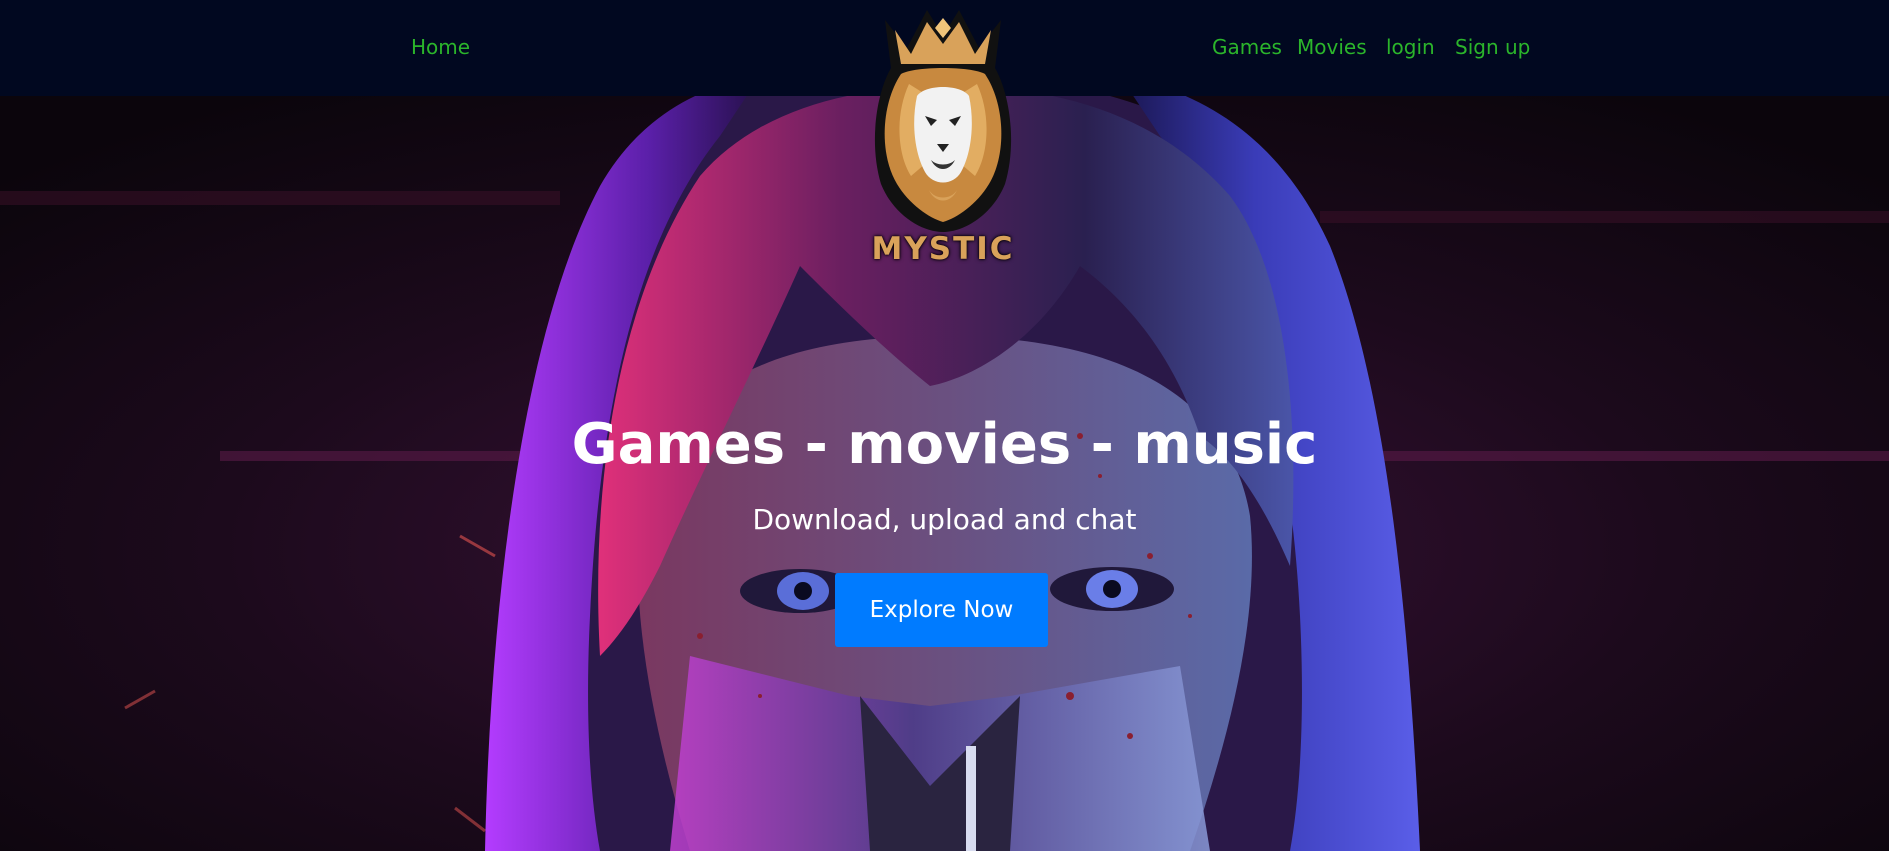  What do you see at coordinates (1247, 47) in the screenshot?
I see `nav-link-games: Games` at bounding box center [1247, 47].